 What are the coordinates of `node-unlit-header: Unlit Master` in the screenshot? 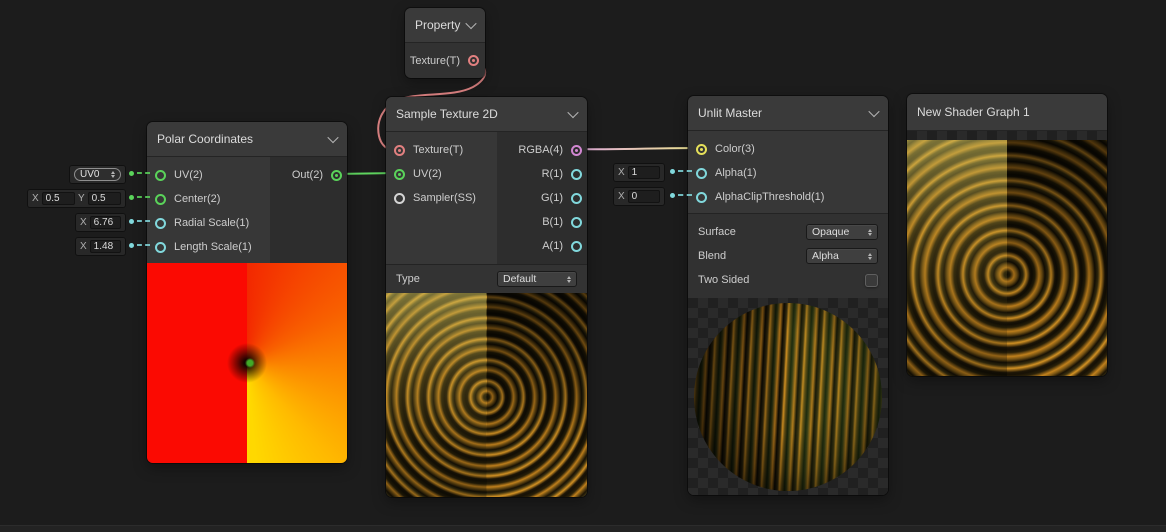 It's located at (788, 113).